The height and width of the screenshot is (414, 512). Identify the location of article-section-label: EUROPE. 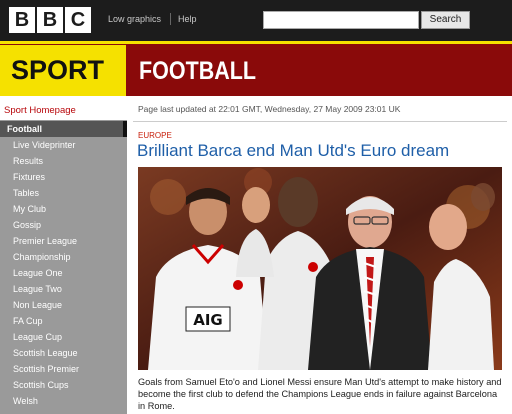
(155, 135).